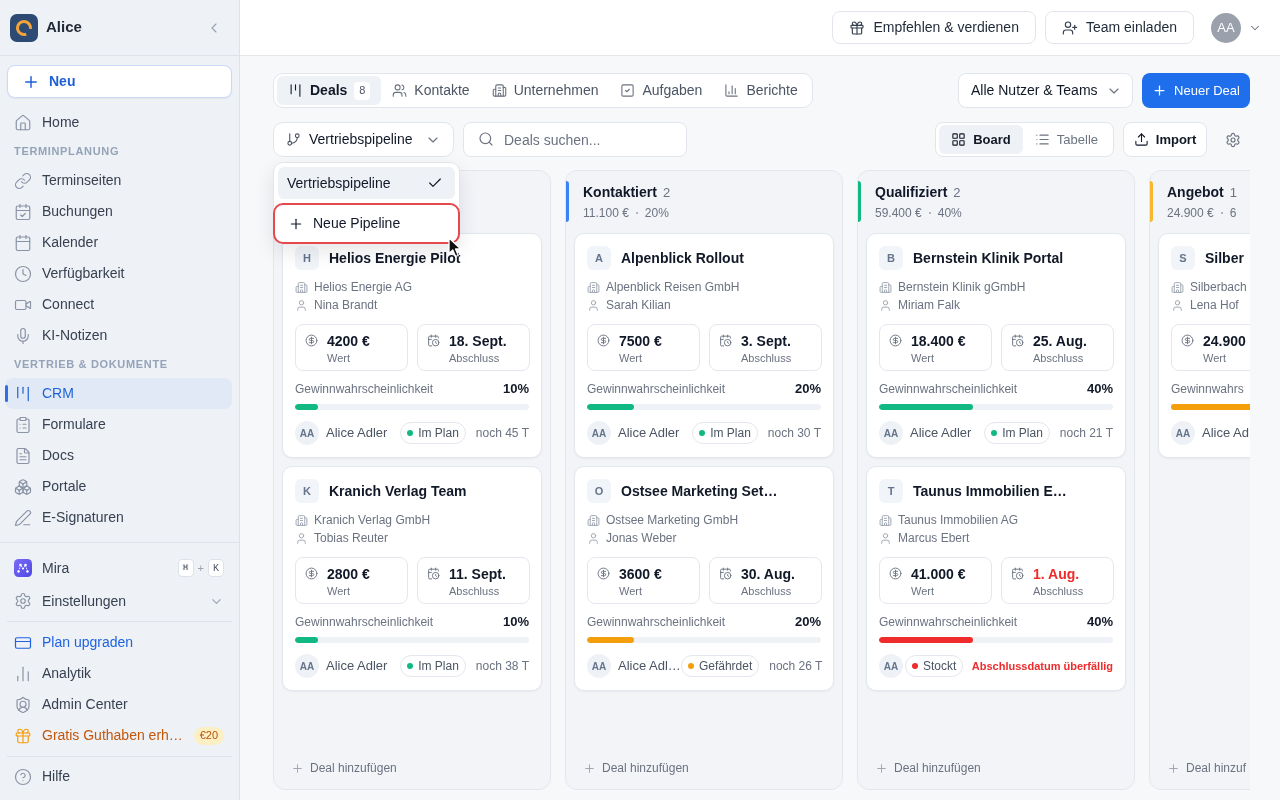  What do you see at coordinates (957, 193) in the screenshot?
I see `column-count: 2` at bounding box center [957, 193].